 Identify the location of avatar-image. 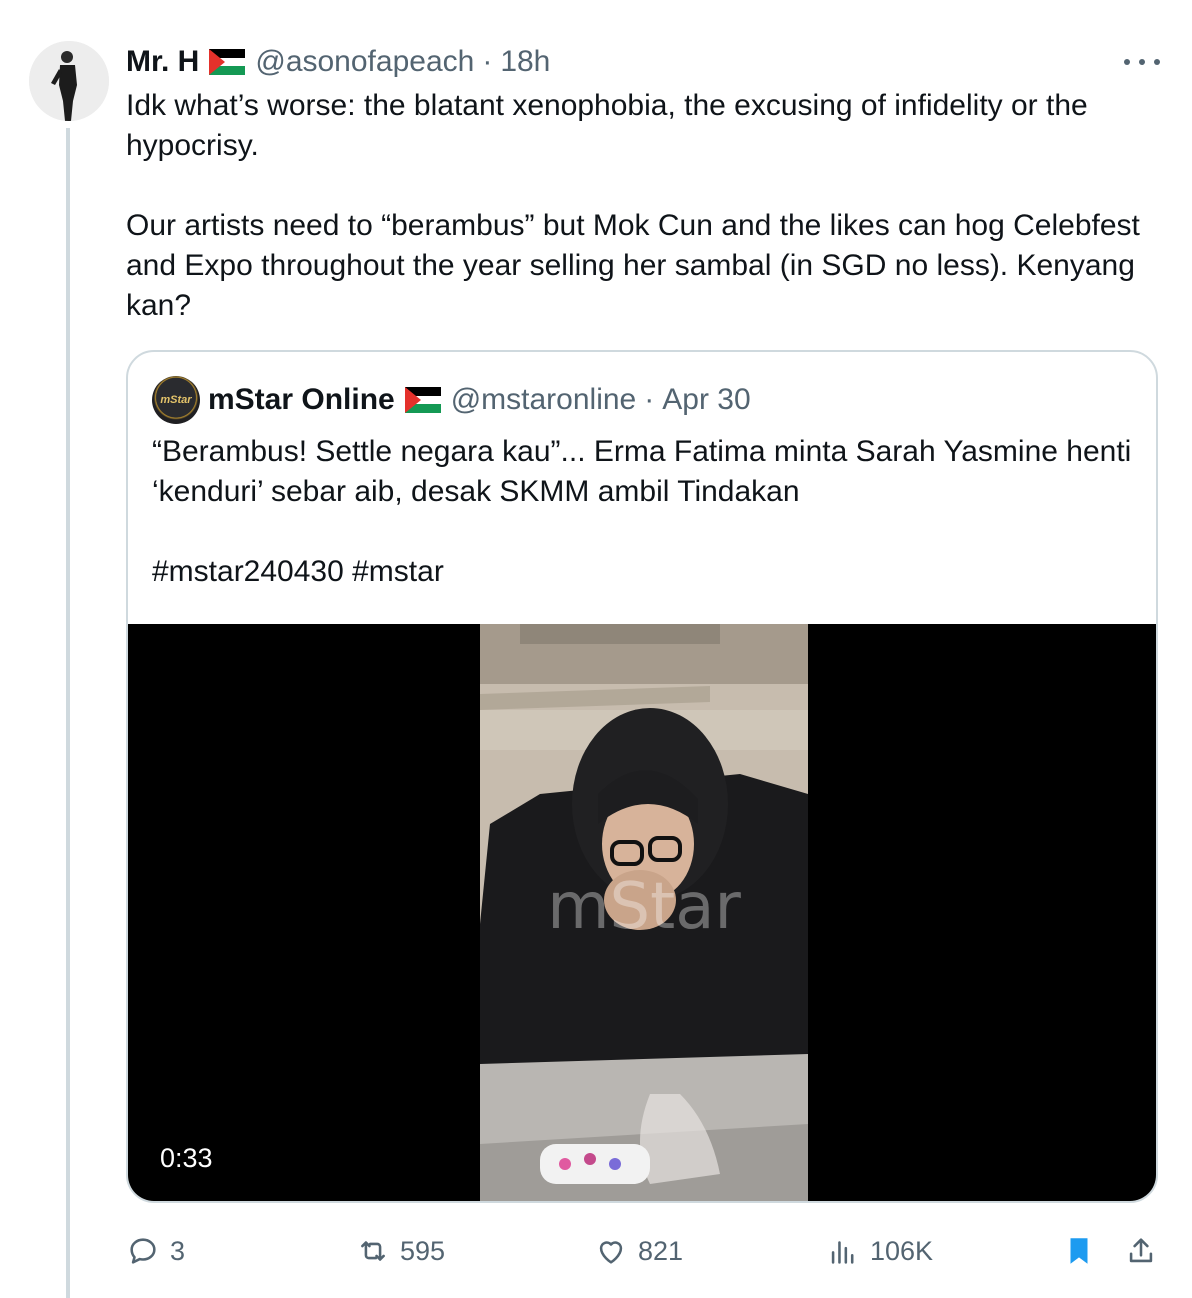
(69, 81).